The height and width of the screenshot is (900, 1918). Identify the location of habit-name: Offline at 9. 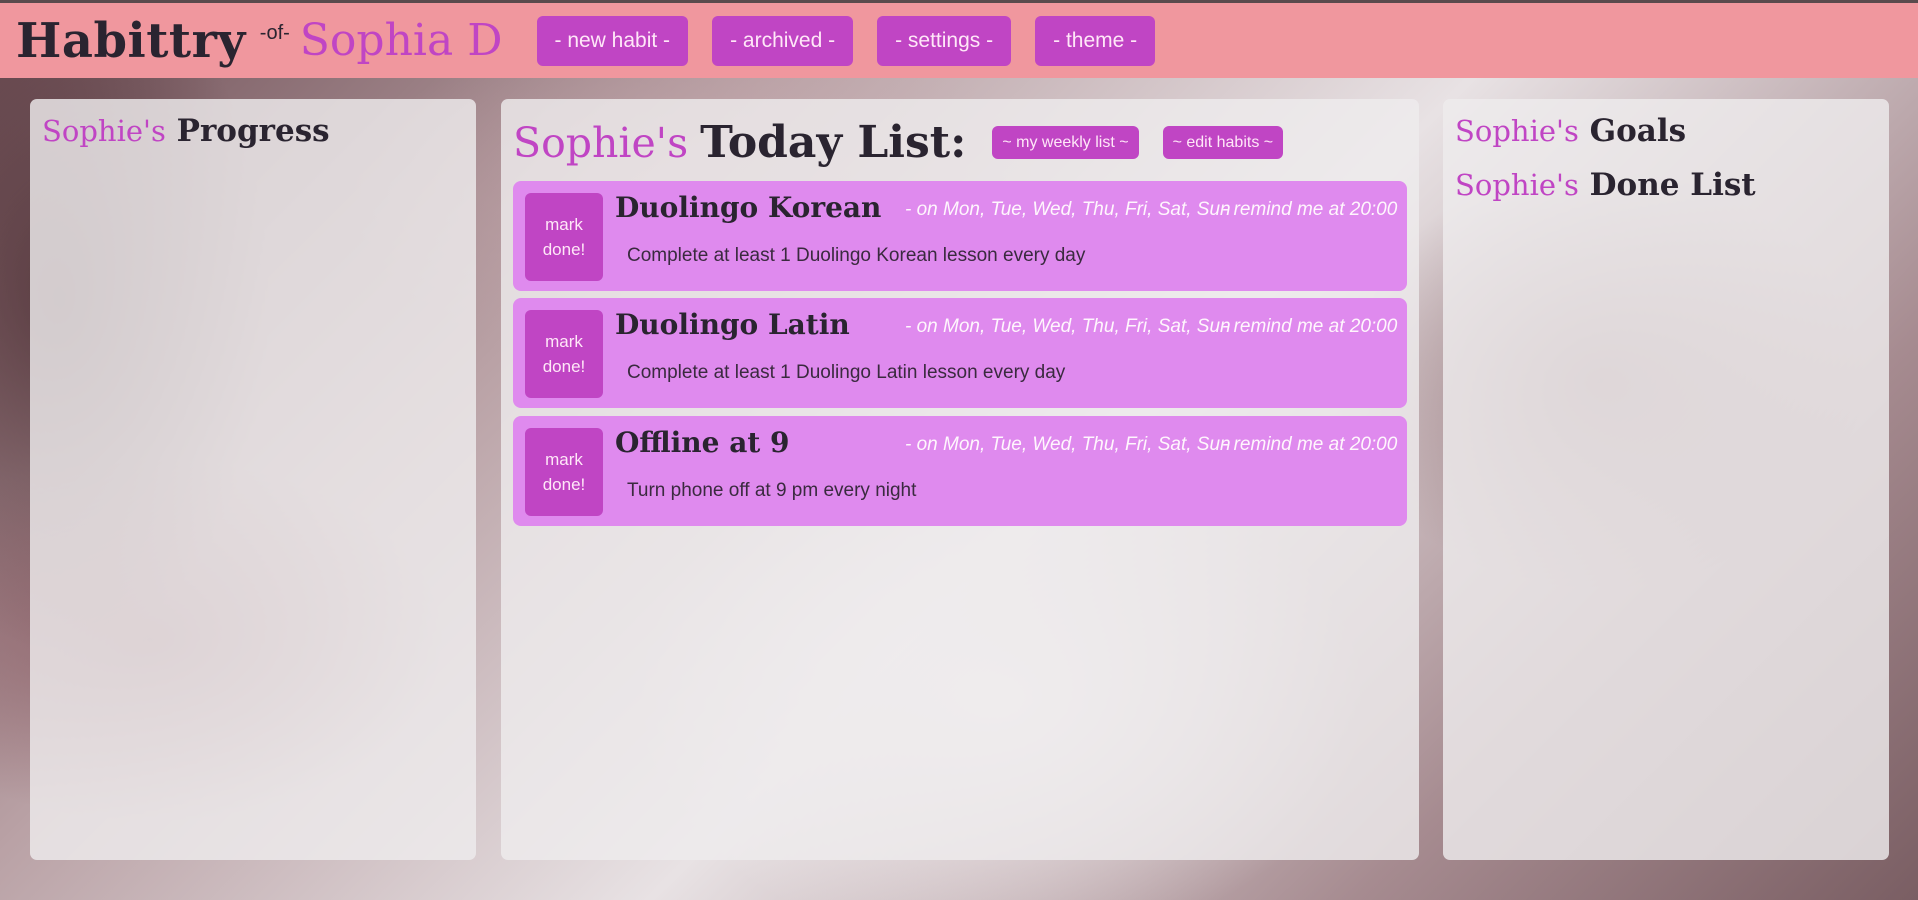
(702, 442).